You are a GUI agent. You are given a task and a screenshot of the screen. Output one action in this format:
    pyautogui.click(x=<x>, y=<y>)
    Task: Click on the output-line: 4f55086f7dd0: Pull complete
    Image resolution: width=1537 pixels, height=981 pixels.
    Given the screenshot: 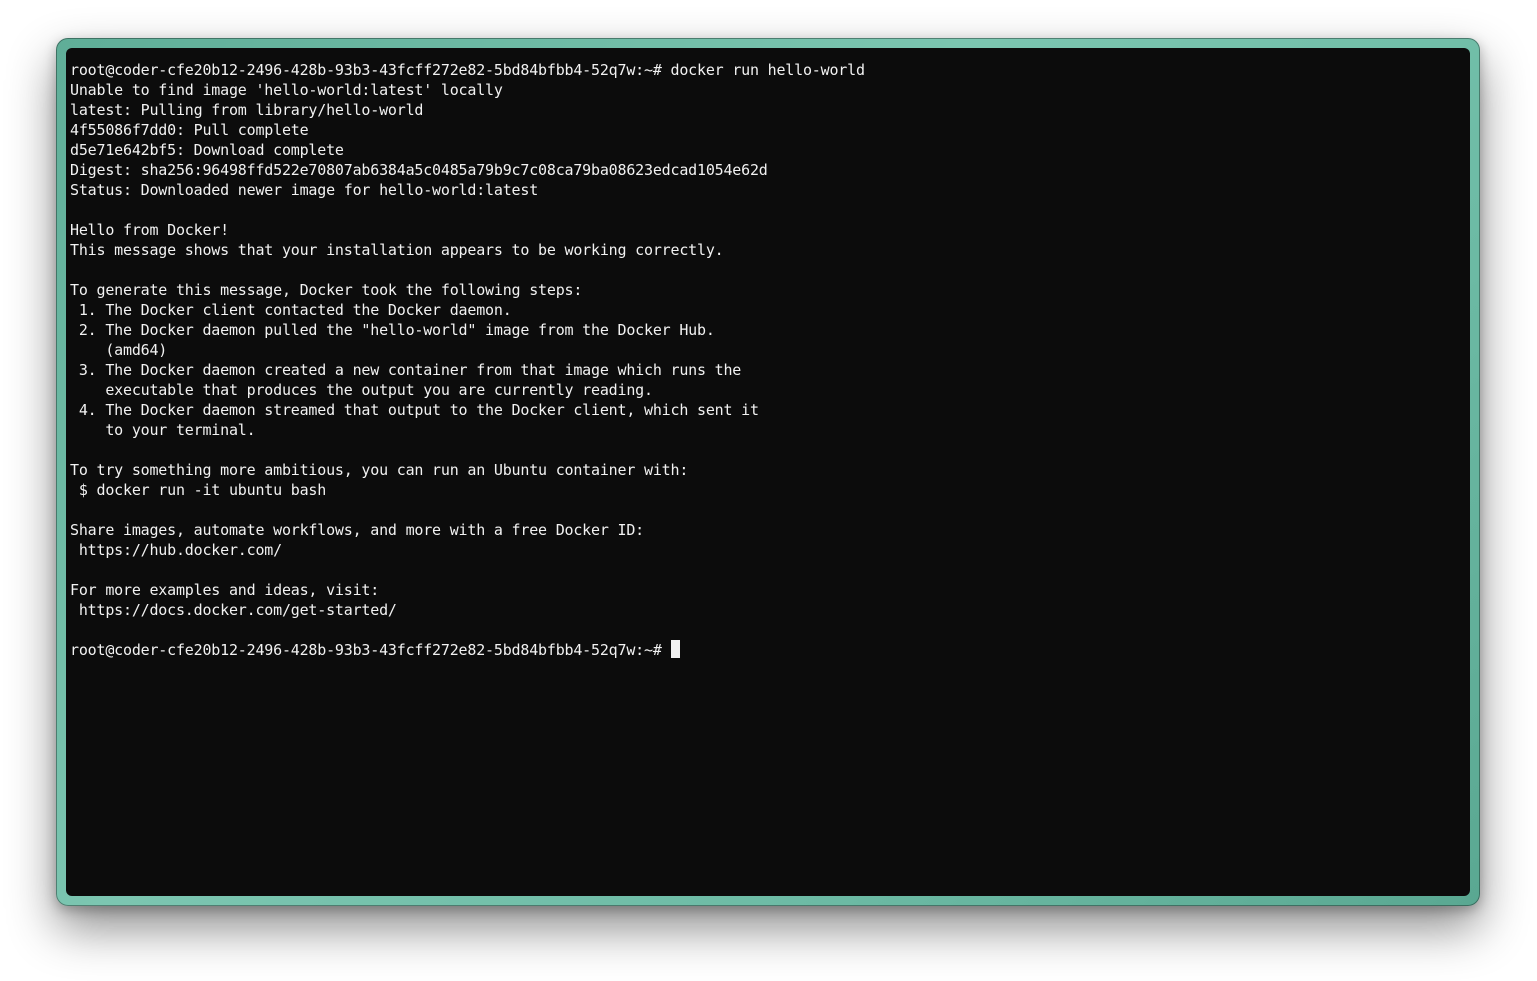 What is the action you would take?
    pyautogui.click(x=189, y=130)
    